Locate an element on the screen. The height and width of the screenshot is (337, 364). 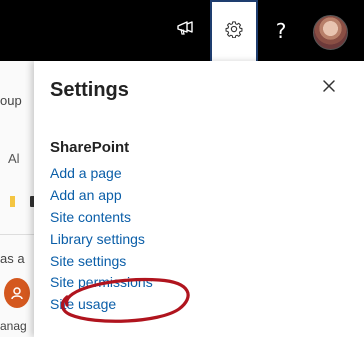
panel-title: Settings is located at coordinates (89, 90).